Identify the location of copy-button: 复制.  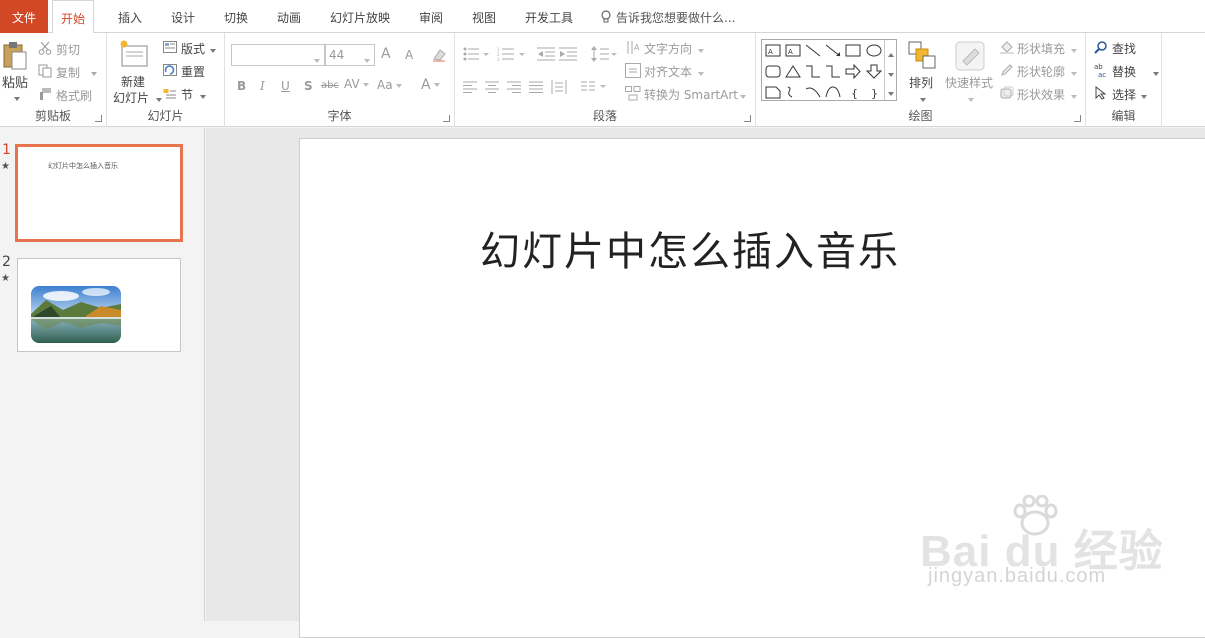
(70, 72).